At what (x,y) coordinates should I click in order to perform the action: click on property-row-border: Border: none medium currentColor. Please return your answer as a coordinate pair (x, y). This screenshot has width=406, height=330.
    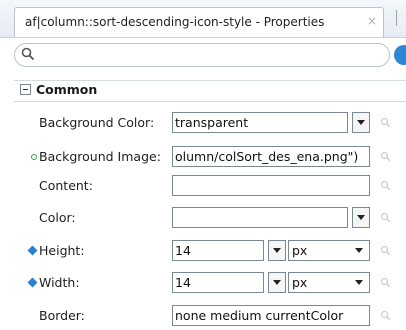
    Looking at the image, I should click on (203, 315).